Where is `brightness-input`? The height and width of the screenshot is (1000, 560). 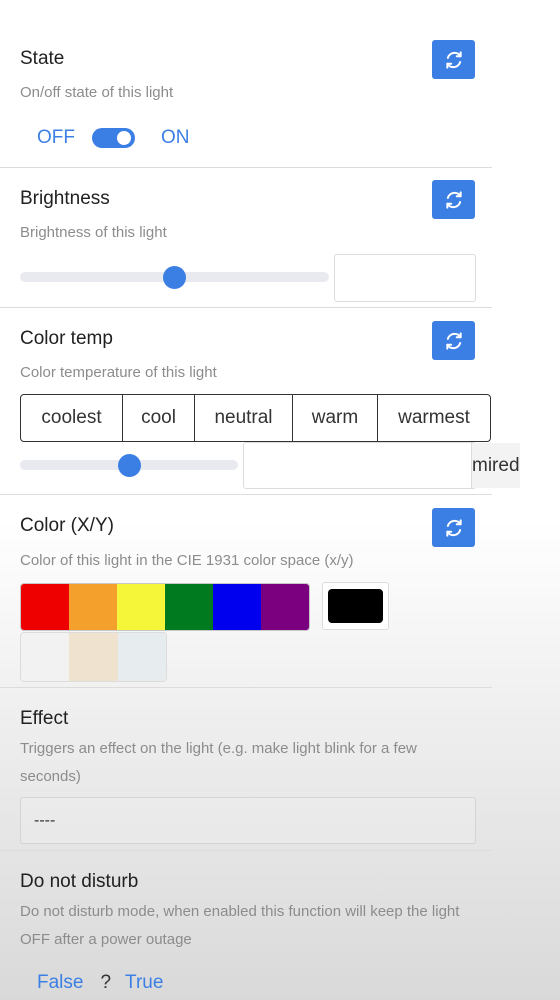
brightness-input is located at coordinates (405, 278).